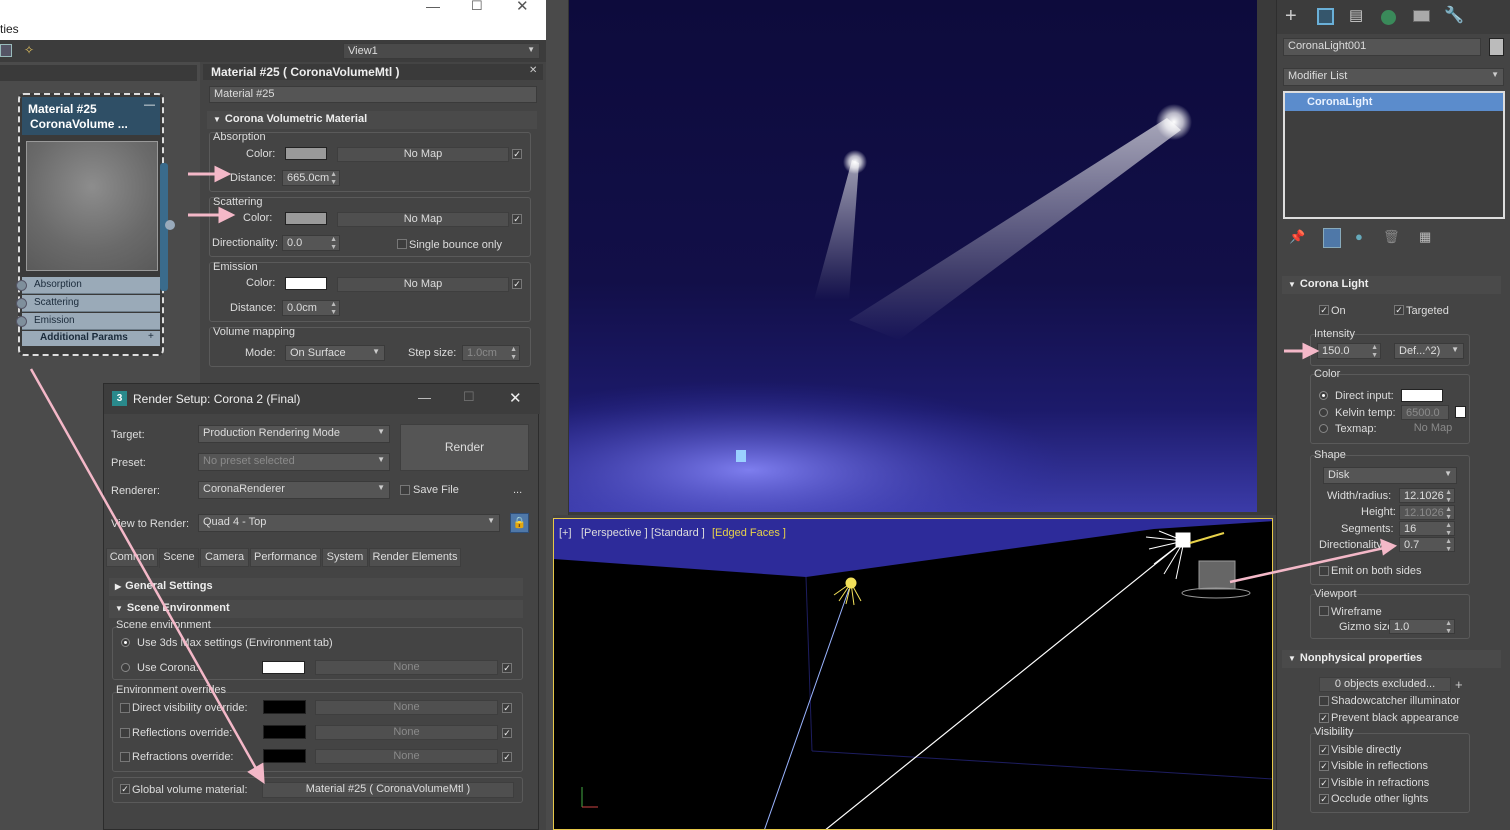  I want to click on preset-dropdown: No preset selected ▼, so click(294, 462).